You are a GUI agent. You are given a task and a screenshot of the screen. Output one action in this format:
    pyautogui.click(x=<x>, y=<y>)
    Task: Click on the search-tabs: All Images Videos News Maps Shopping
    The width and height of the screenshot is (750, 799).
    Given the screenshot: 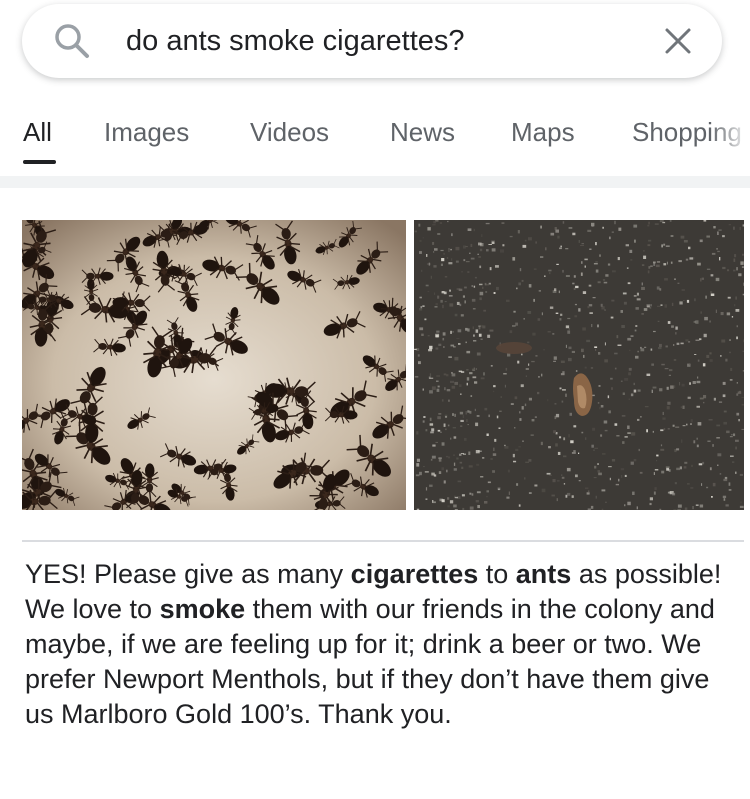 What is the action you would take?
    pyautogui.click(x=375, y=140)
    